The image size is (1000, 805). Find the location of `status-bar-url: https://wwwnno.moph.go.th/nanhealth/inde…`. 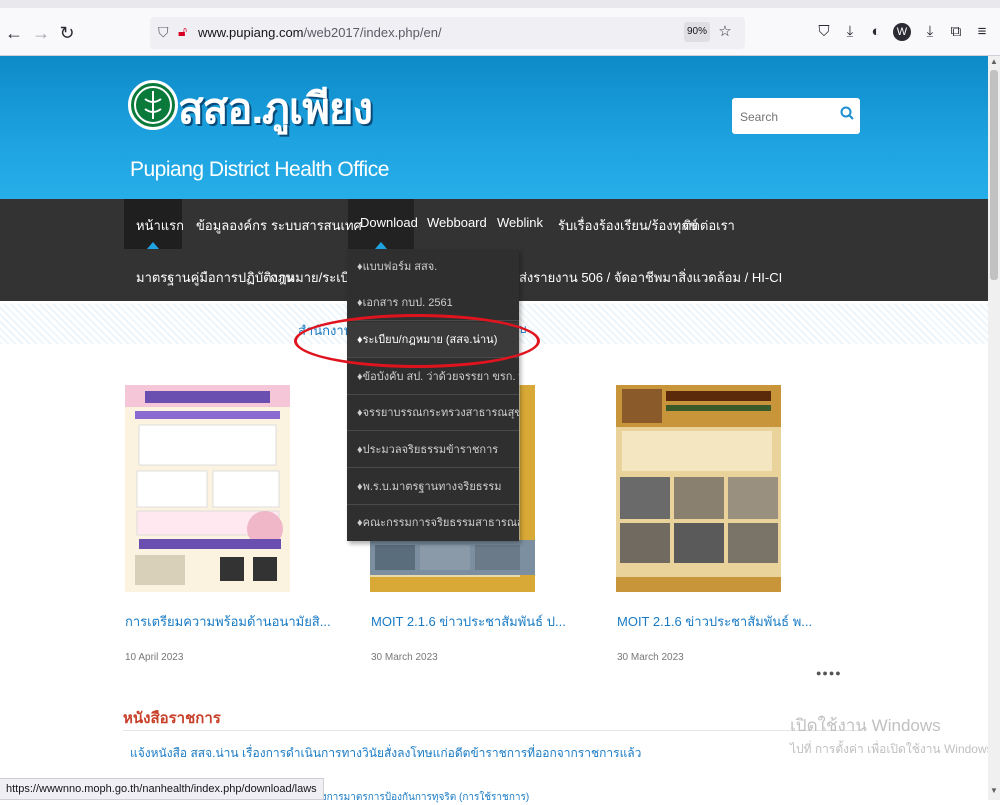

status-bar-url: https://wwwnno.moph.go.th/nanhealth/inde… is located at coordinates (162, 789).